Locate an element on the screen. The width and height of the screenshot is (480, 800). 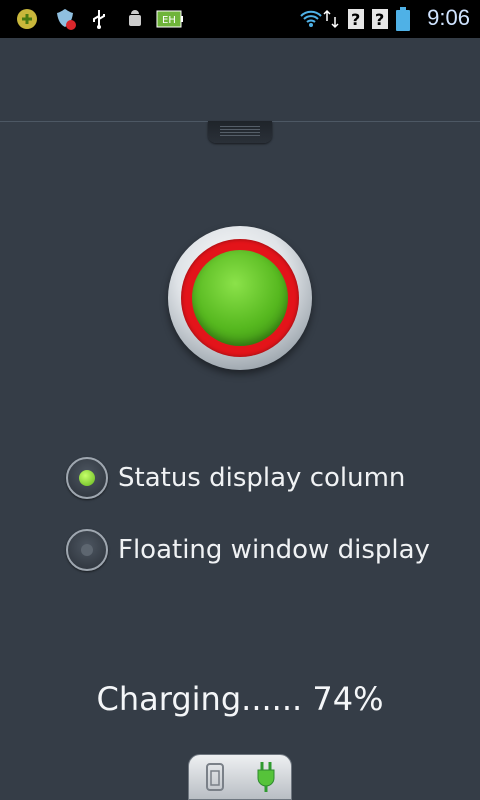
option-label: Status display column is located at coordinates (262, 478).